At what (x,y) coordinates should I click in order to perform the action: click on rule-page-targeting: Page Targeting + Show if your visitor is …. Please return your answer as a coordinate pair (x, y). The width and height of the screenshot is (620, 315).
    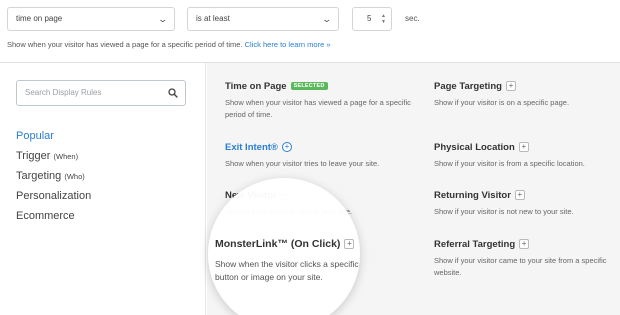
    Looking at the image, I should click on (527, 95).